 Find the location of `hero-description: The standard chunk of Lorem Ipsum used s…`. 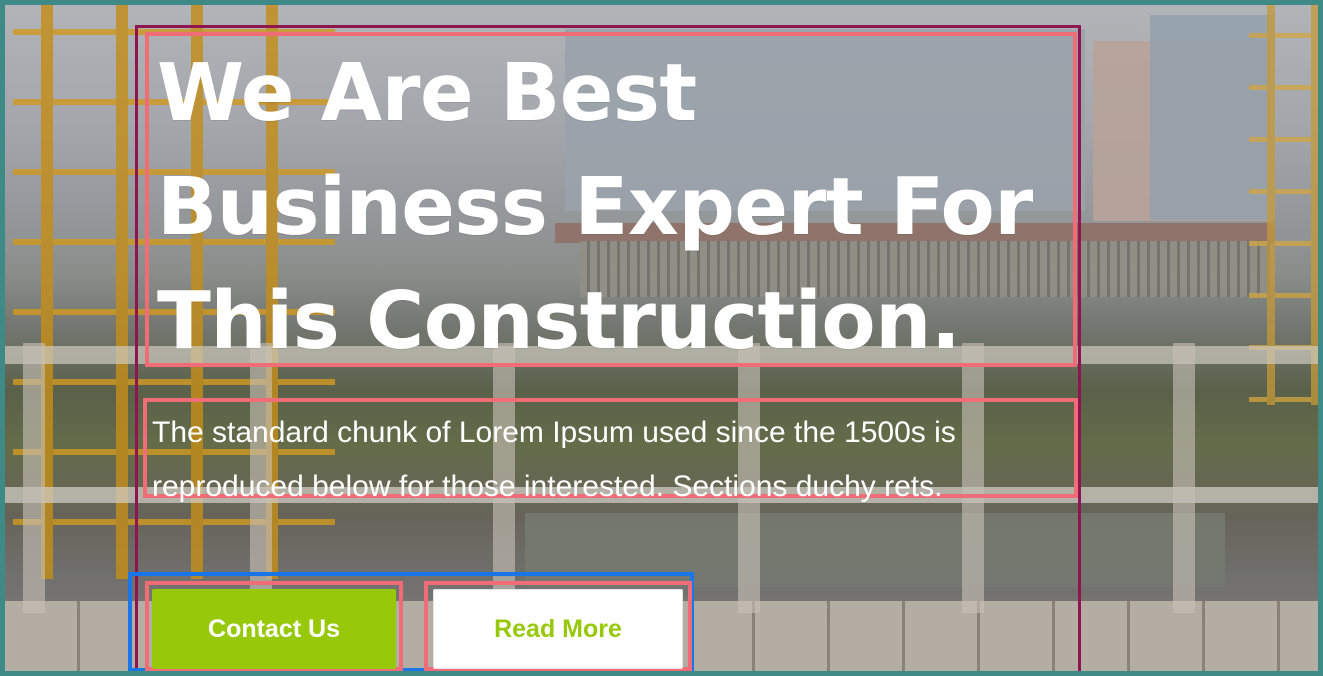

hero-description: The standard chunk of Lorem Ipsum used s… is located at coordinates (554, 459).